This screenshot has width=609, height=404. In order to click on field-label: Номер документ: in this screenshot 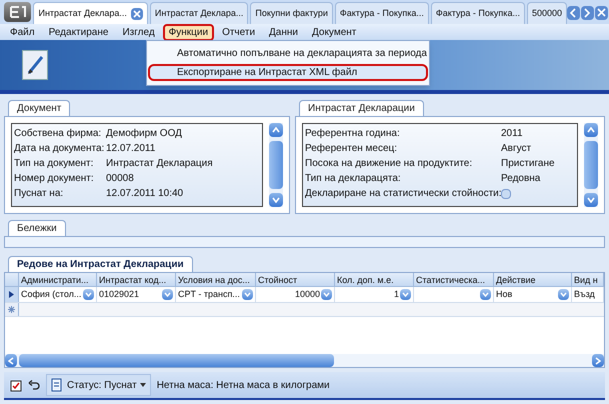, I will do `click(54, 179)`.